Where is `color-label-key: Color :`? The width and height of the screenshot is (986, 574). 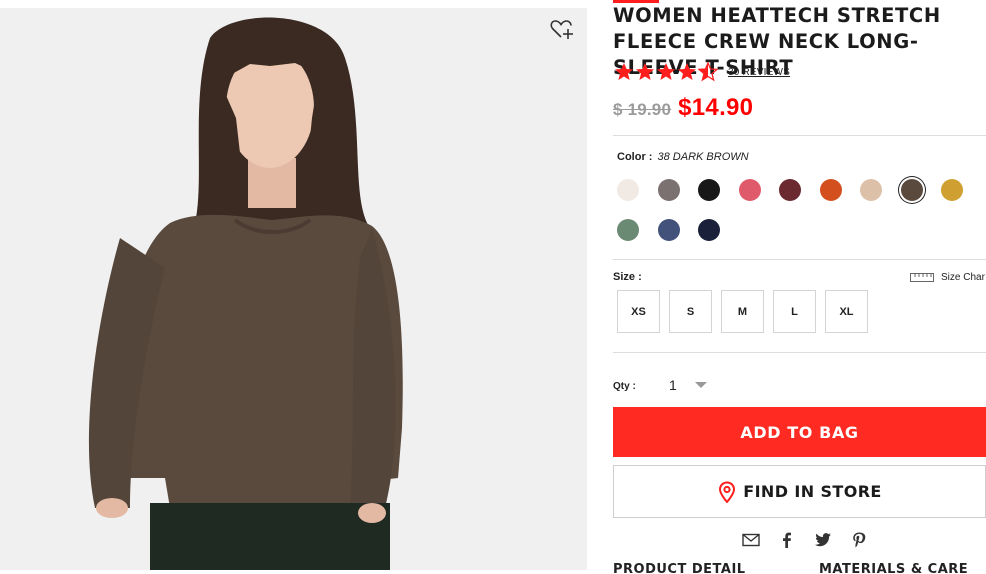 color-label-key: Color : is located at coordinates (635, 157).